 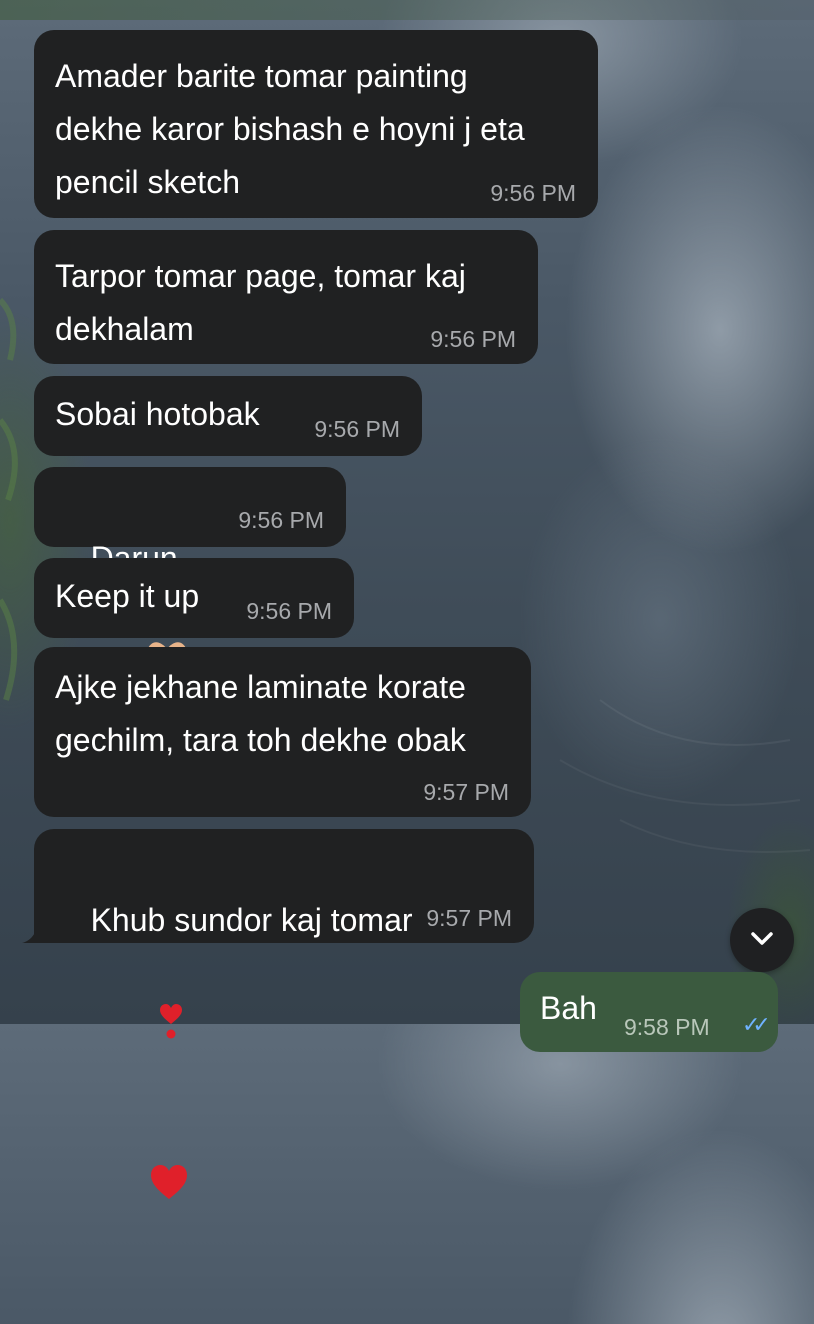 What do you see at coordinates (194, 598) in the screenshot?
I see `message-bubble: Keep it up 9:56 PM` at bounding box center [194, 598].